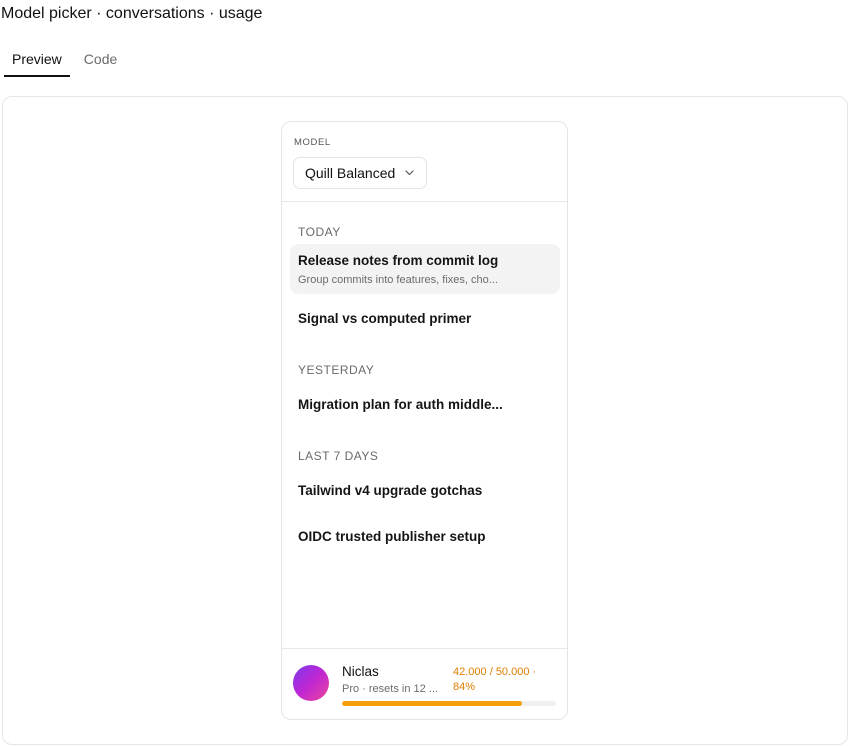 This screenshot has width=849, height=746. I want to click on conversation-title: Release notes from commit log, so click(398, 260).